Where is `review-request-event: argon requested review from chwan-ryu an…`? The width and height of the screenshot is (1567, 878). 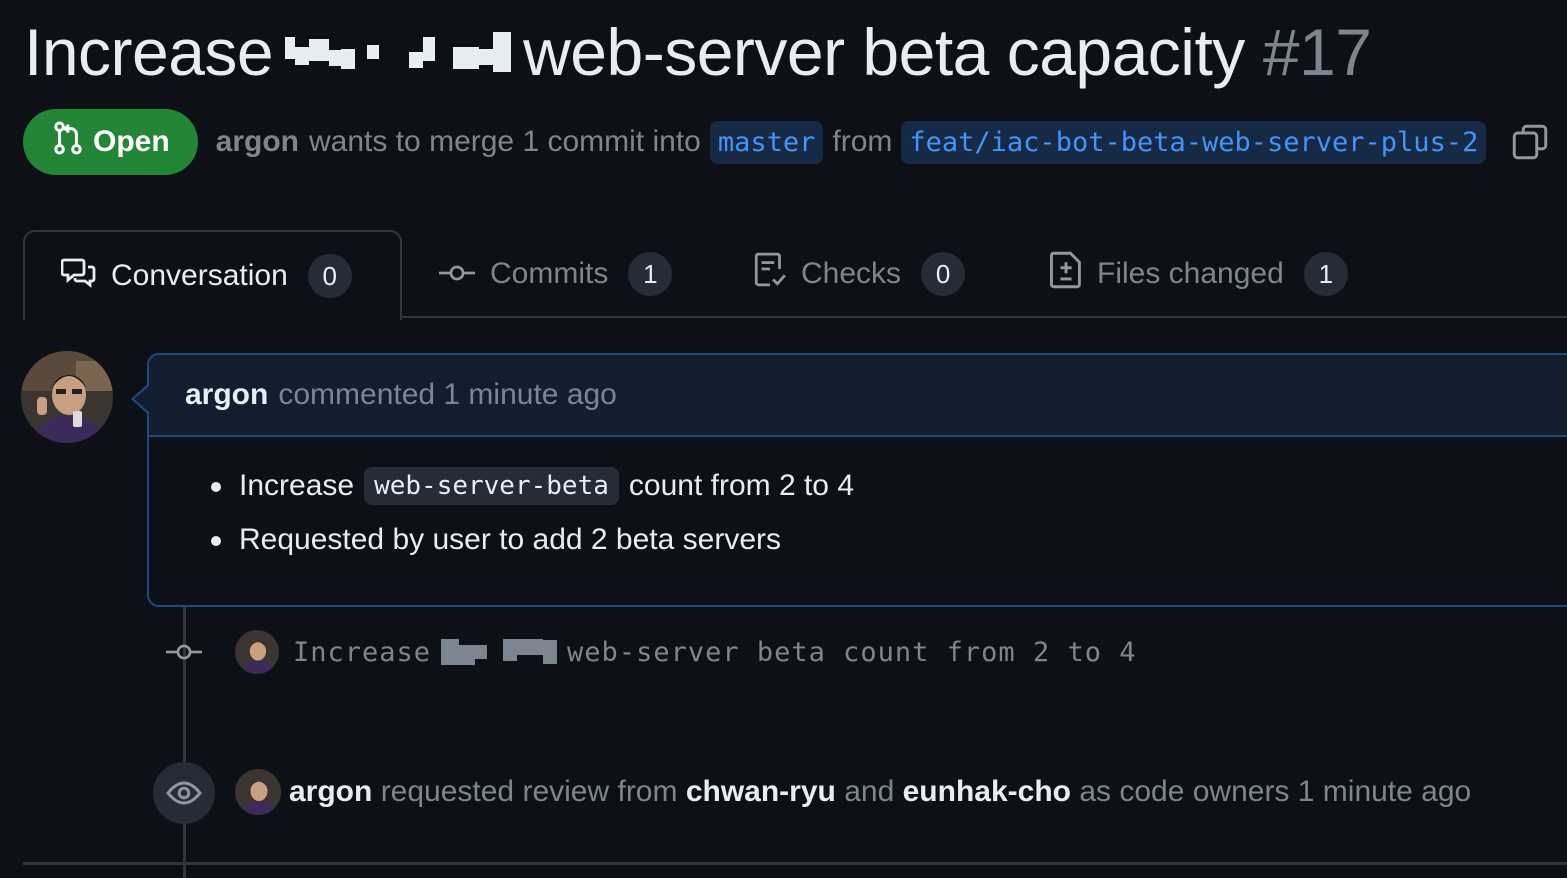
review-request-event: argon requested review from chwan-ryu an… is located at coordinates (880, 792).